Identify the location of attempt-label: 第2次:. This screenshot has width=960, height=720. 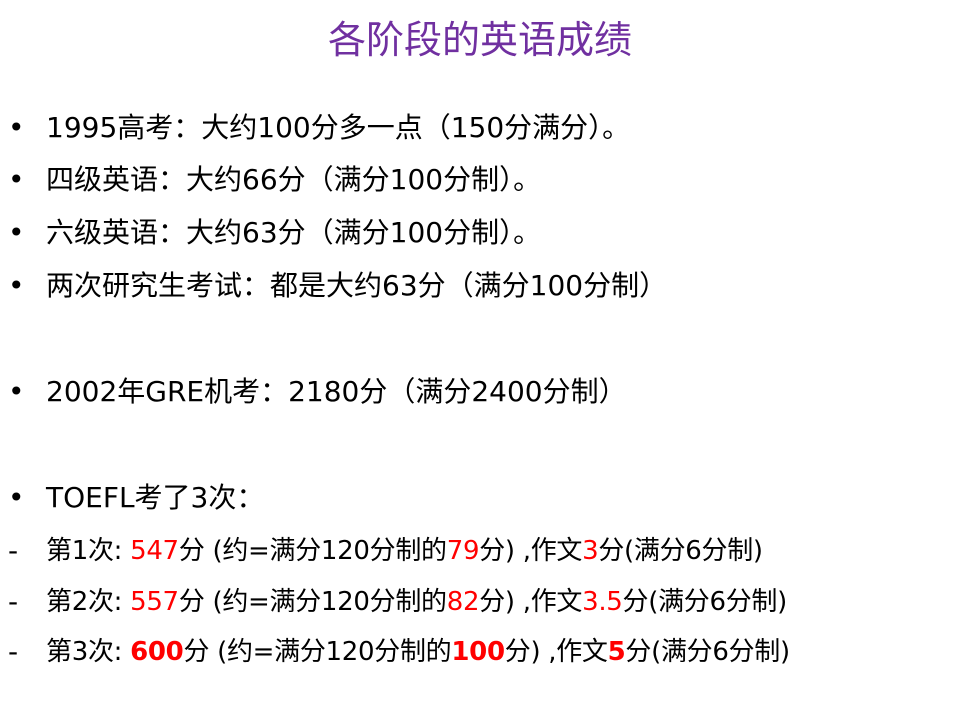
(88, 602).